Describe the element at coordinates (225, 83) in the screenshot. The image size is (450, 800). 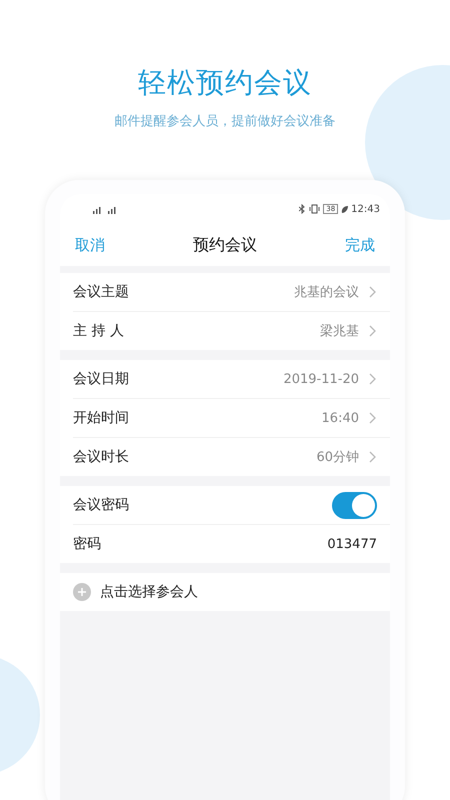
I see `hero-title: 轻松预约会议` at that location.